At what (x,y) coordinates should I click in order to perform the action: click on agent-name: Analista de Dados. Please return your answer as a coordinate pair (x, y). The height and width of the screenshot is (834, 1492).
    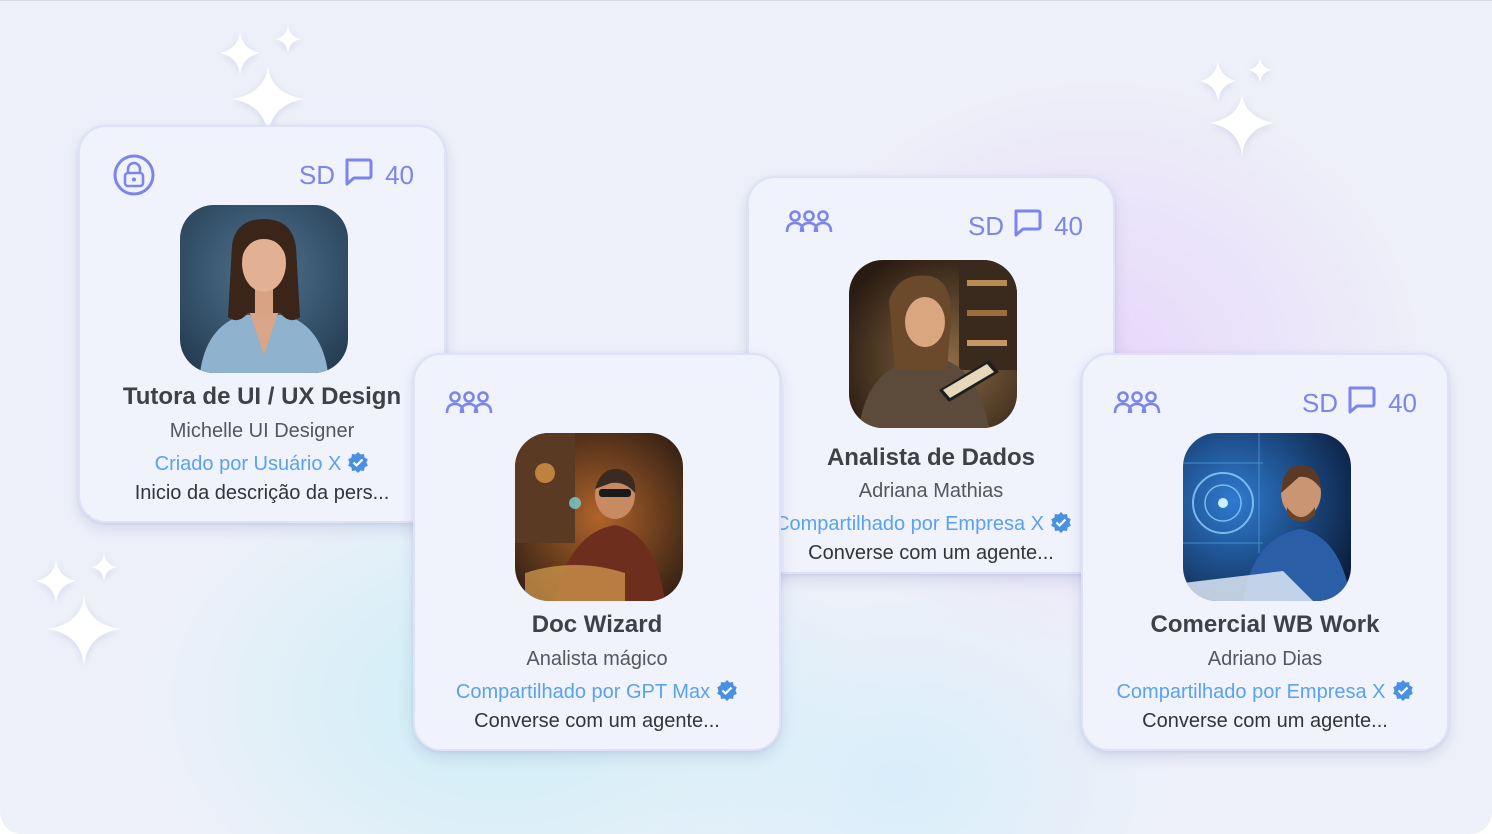
    Looking at the image, I should click on (931, 457).